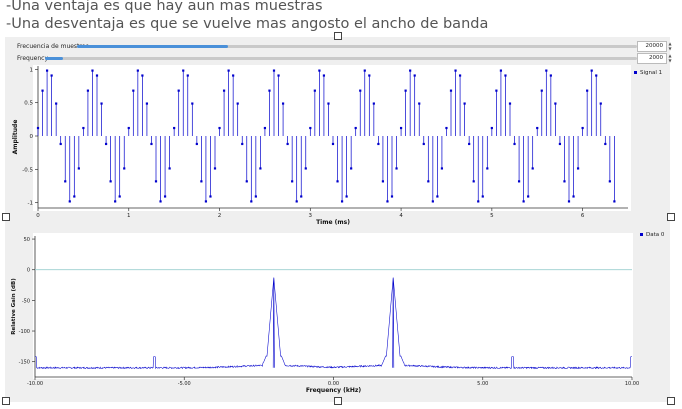 This screenshot has height=409, width=682. What do you see at coordinates (24, 332) in the screenshot?
I see `freq-y-tick-label: -100` at bounding box center [24, 332].